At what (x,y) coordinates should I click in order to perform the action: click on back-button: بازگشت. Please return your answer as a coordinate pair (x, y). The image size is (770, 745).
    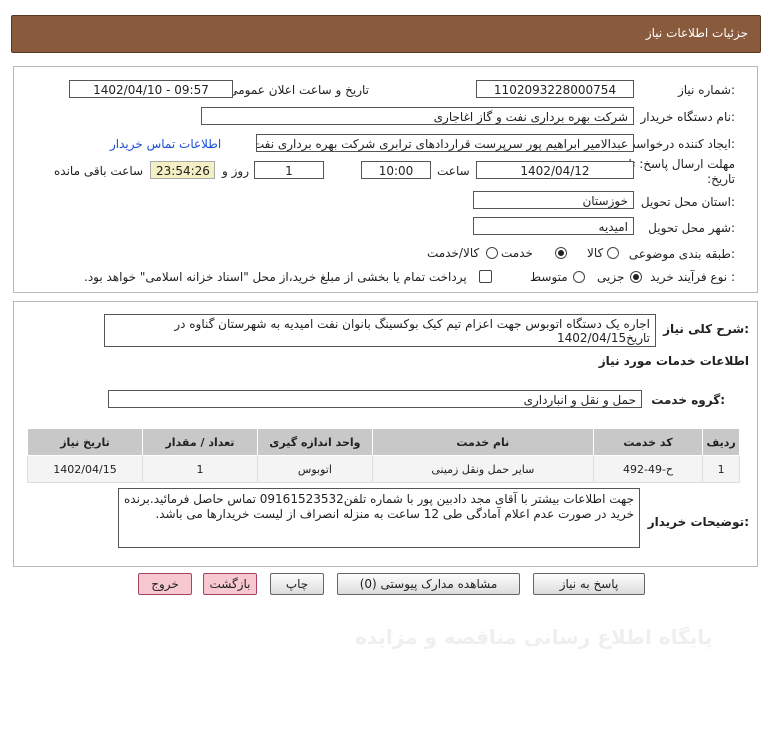
    Looking at the image, I should click on (230, 584).